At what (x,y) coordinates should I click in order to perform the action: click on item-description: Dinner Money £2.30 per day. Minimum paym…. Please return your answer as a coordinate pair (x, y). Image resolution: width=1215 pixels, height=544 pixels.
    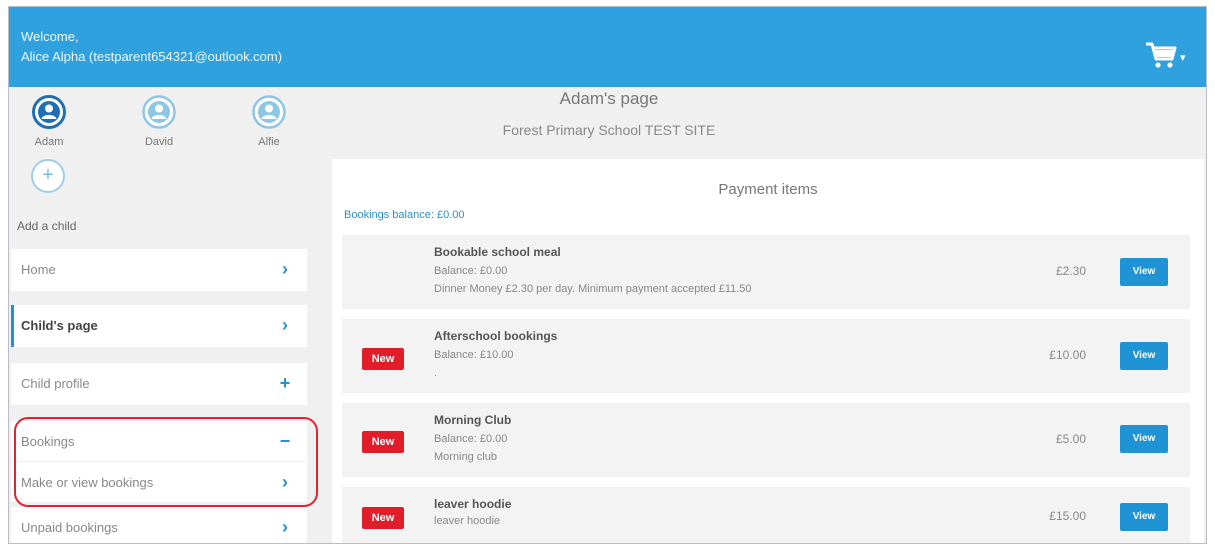
    Looking at the image, I should click on (593, 289).